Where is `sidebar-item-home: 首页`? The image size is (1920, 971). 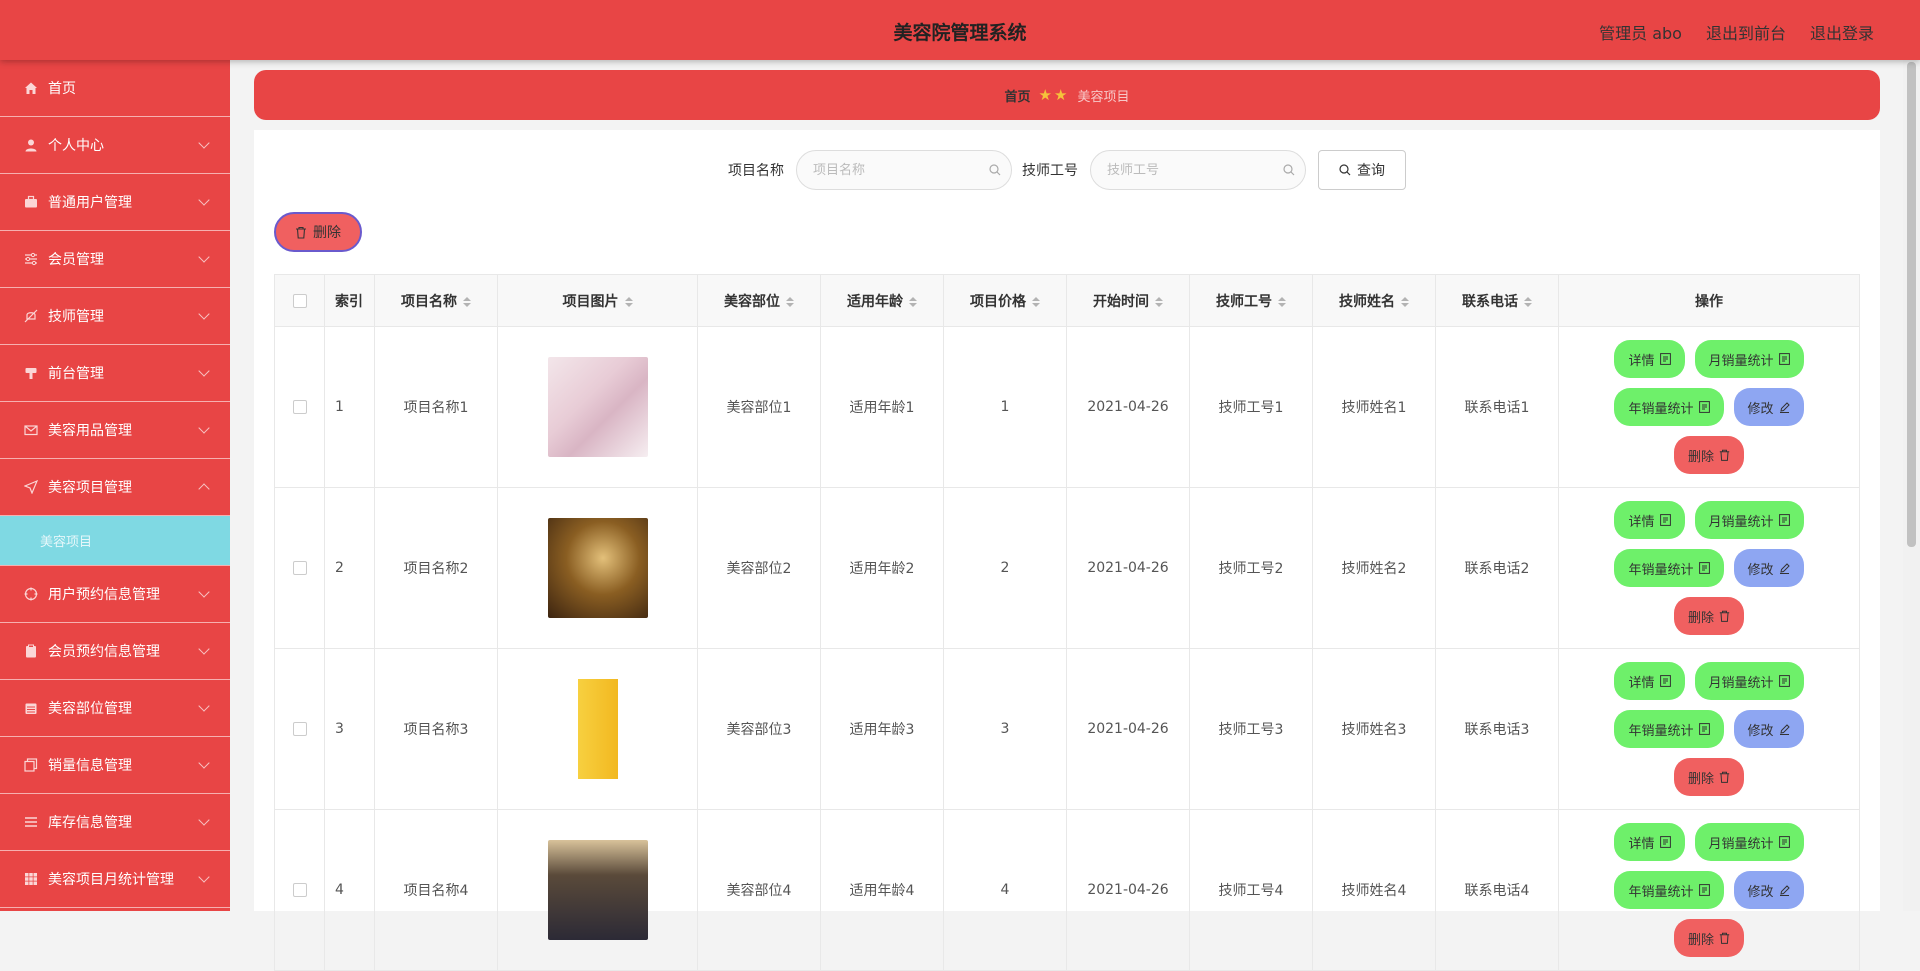 sidebar-item-home: 首页 is located at coordinates (115, 88).